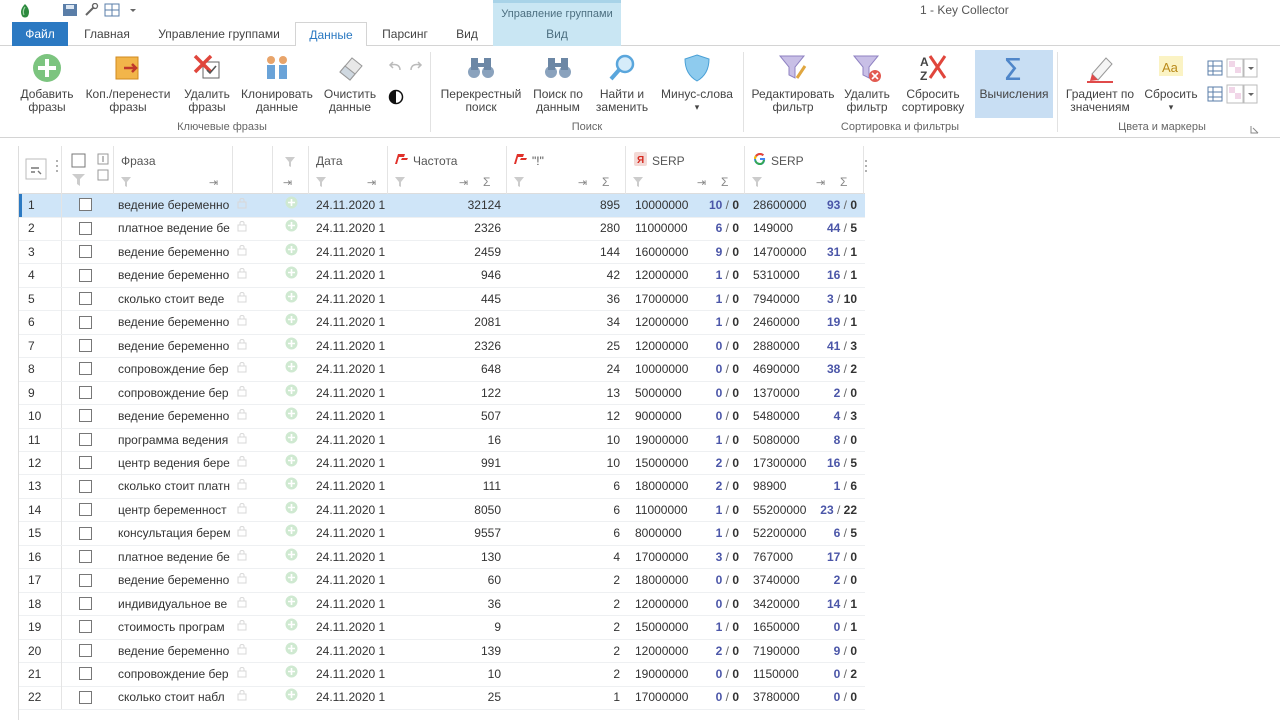  I want to click on tools-icon, so click(92, 10).